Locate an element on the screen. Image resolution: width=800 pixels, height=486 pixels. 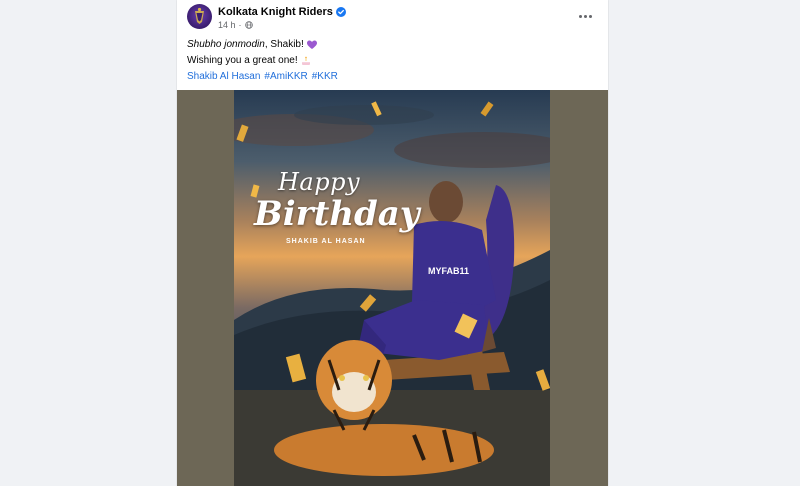
poster-happy-text: Happy is located at coordinates (319, 182).